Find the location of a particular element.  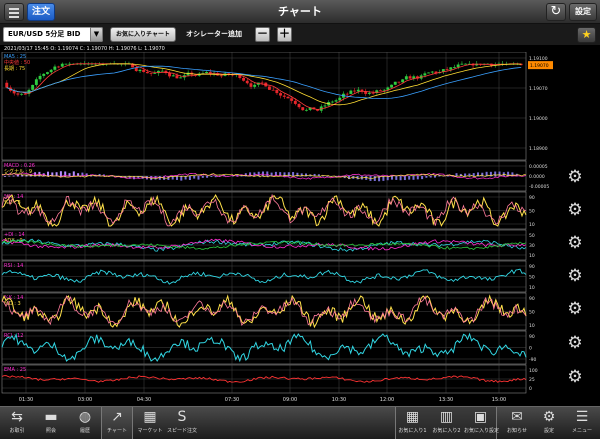

panel-label-main: 中央値 : 50 is located at coordinates (17, 62).